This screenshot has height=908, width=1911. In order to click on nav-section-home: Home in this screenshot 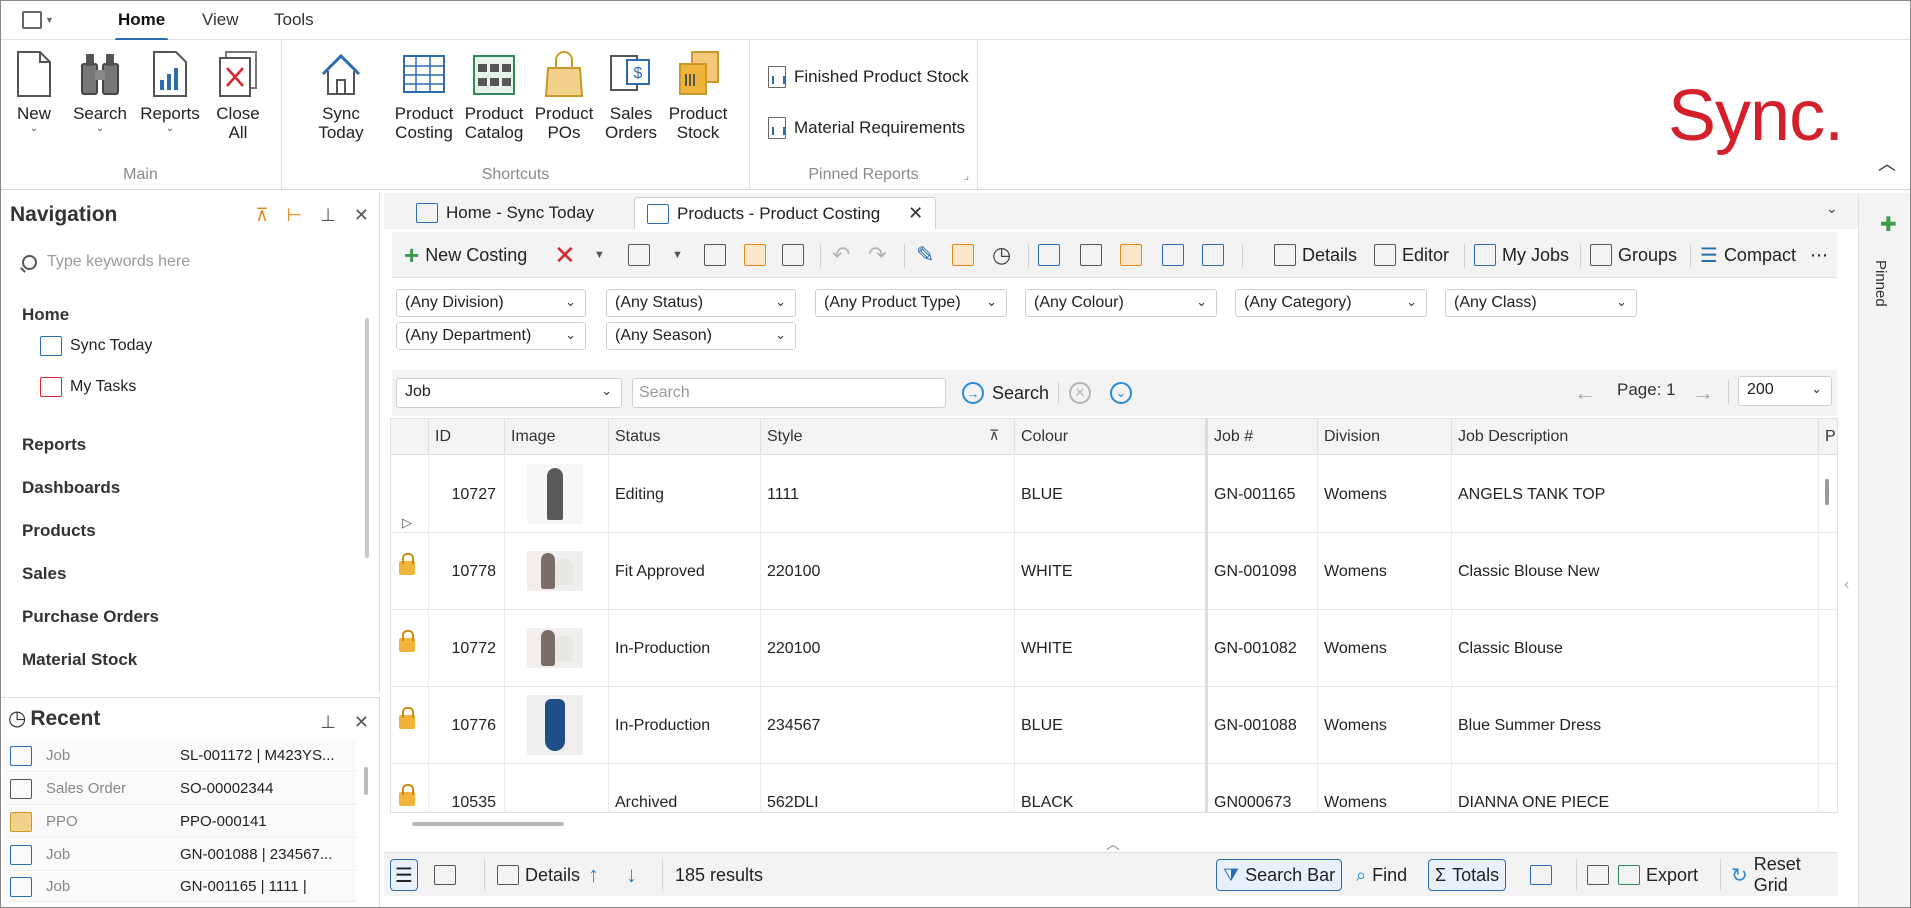, I will do `click(45, 315)`.